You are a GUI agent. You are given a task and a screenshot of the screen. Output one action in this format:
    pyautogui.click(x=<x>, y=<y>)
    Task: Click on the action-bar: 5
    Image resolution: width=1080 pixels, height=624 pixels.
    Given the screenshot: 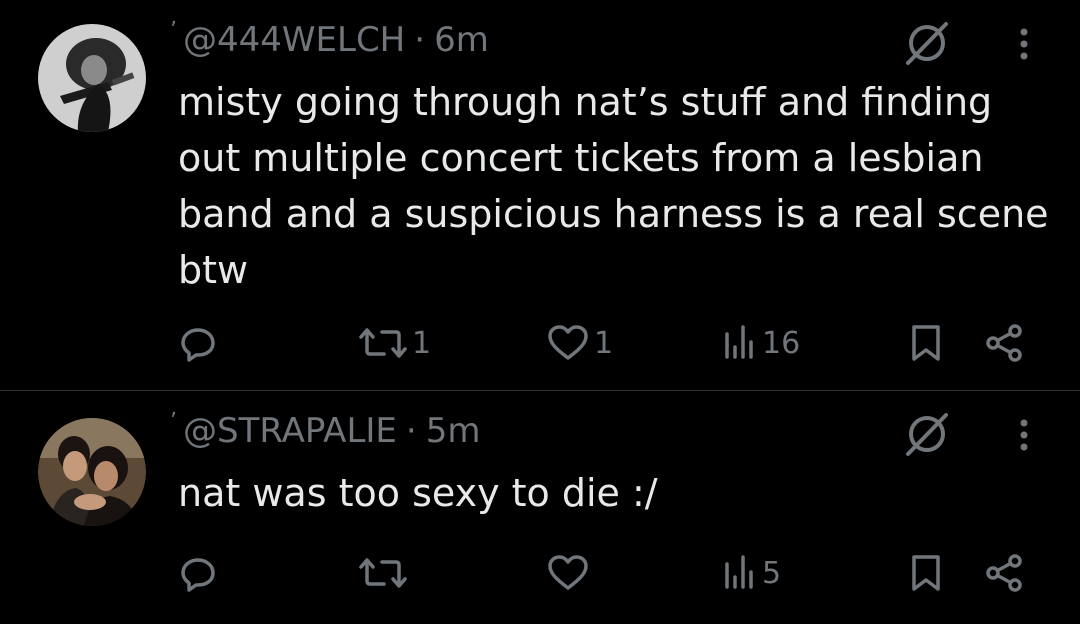 What is the action you would take?
    pyautogui.click(x=540, y=573)
    